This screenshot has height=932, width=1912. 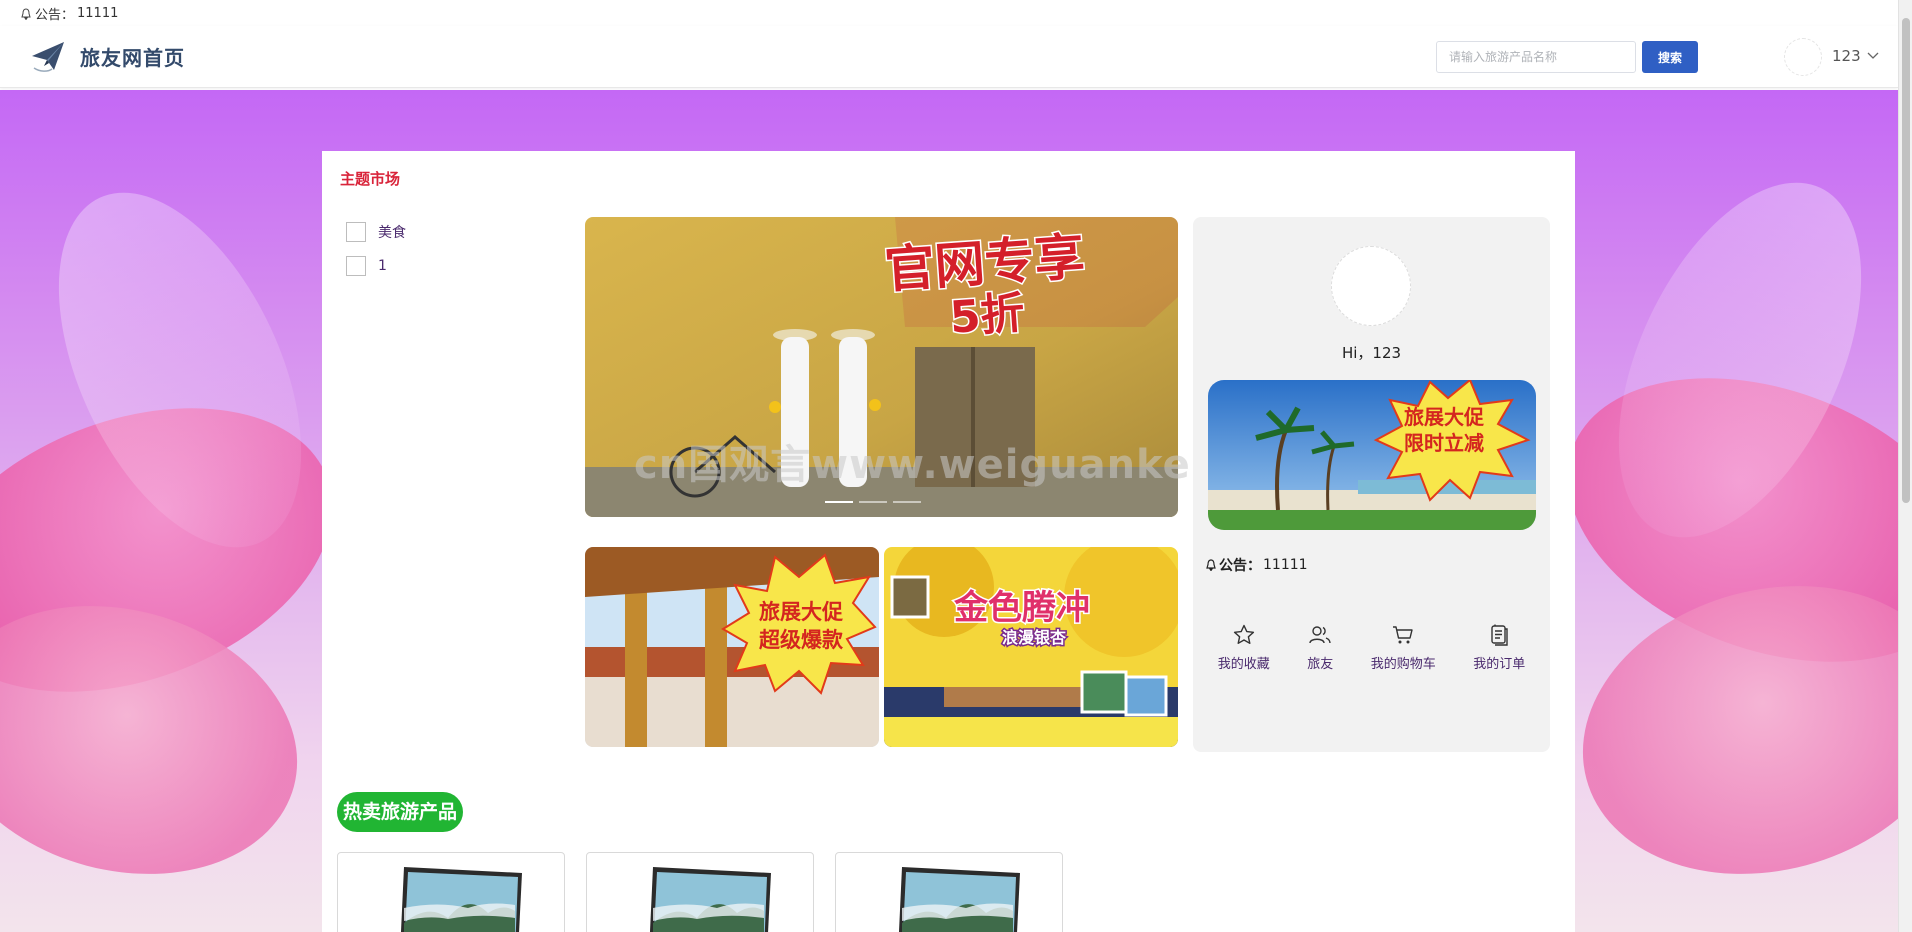 What do you see at coordinates (987, 316) in the screenshot?
I see `banner-headline-2: 5折` at bounding box center [987, 316].